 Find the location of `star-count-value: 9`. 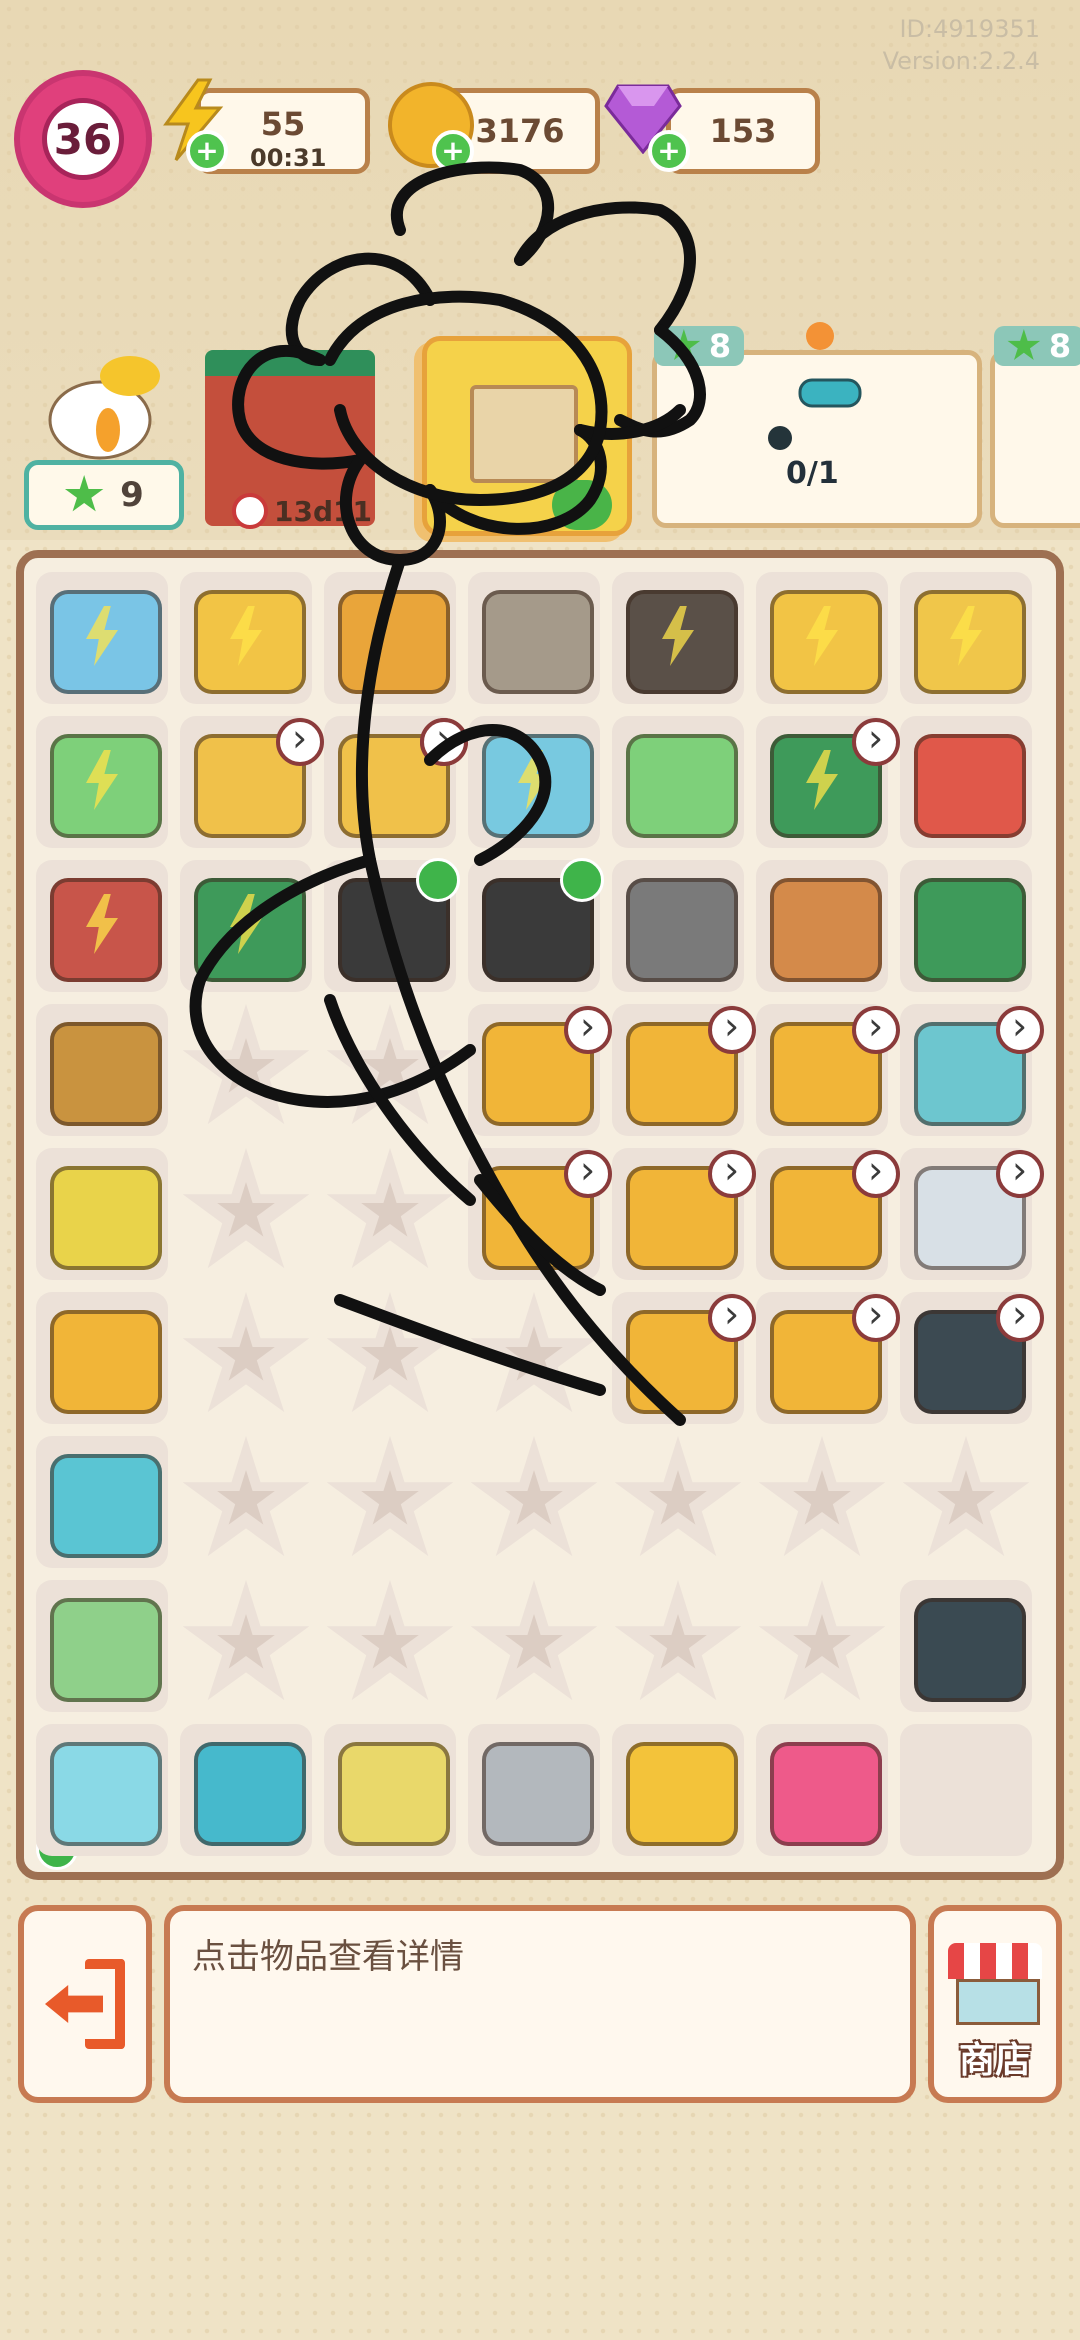

star-count-value: 9 is located at coordinates (132, 495).